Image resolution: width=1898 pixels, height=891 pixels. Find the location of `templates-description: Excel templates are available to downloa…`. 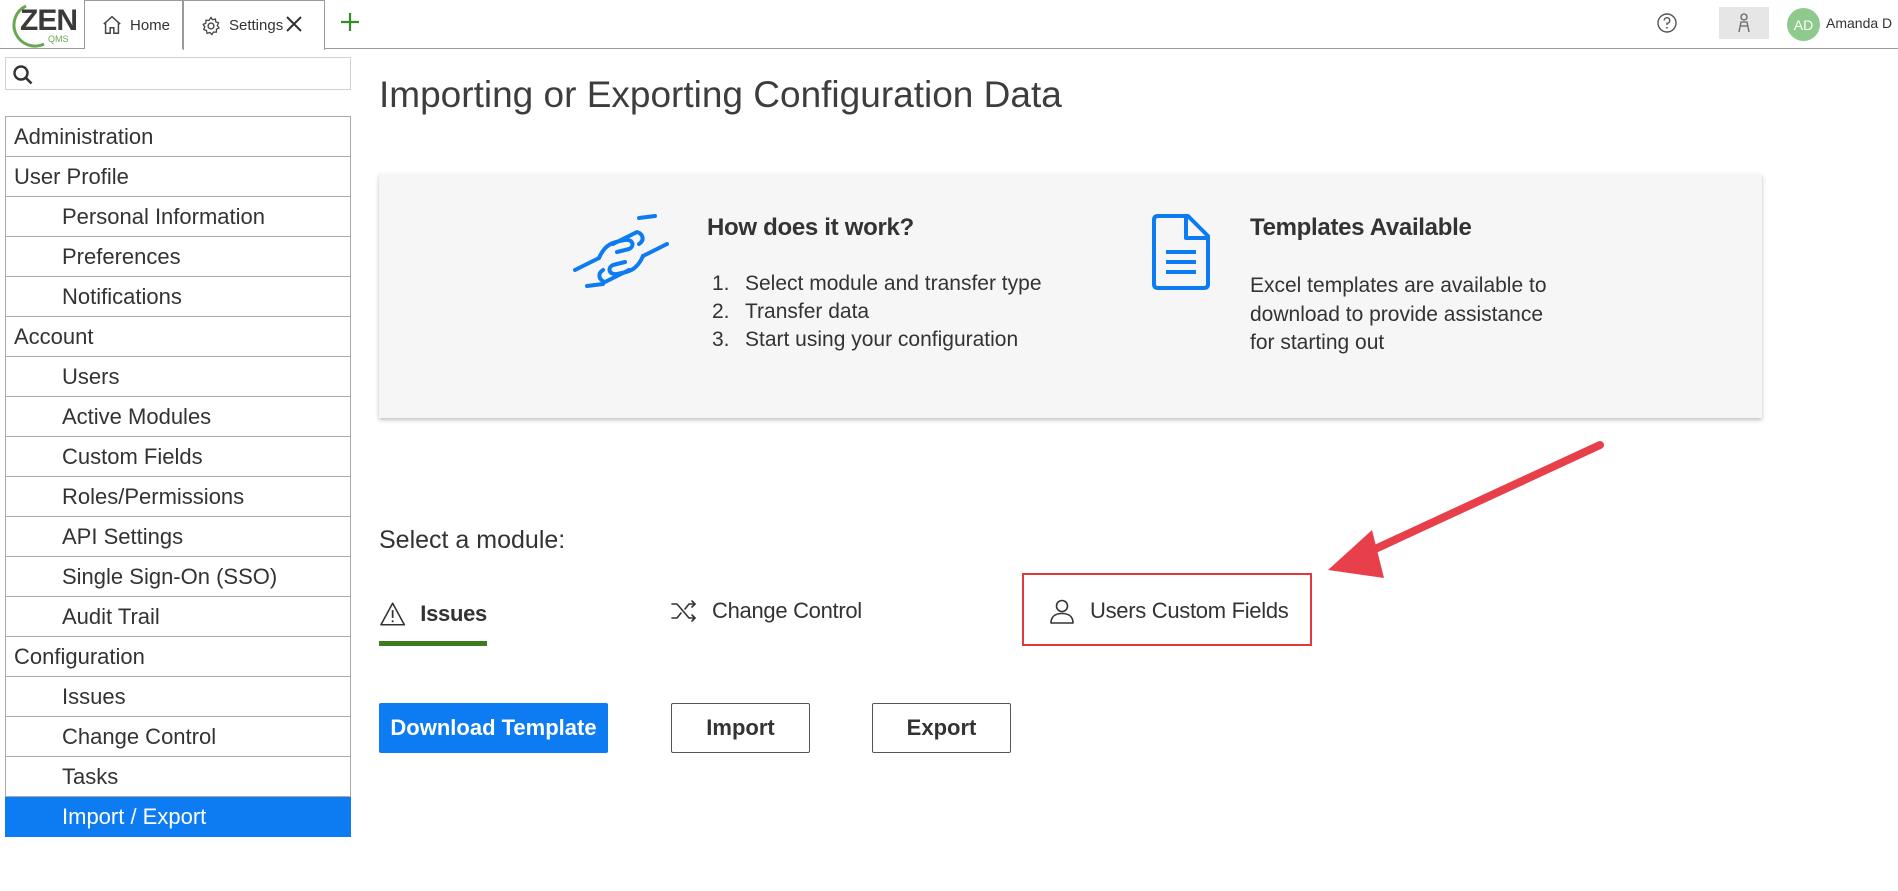

templates-description: Excel templates are available to downloa… is located at coordinates (1398, 314).